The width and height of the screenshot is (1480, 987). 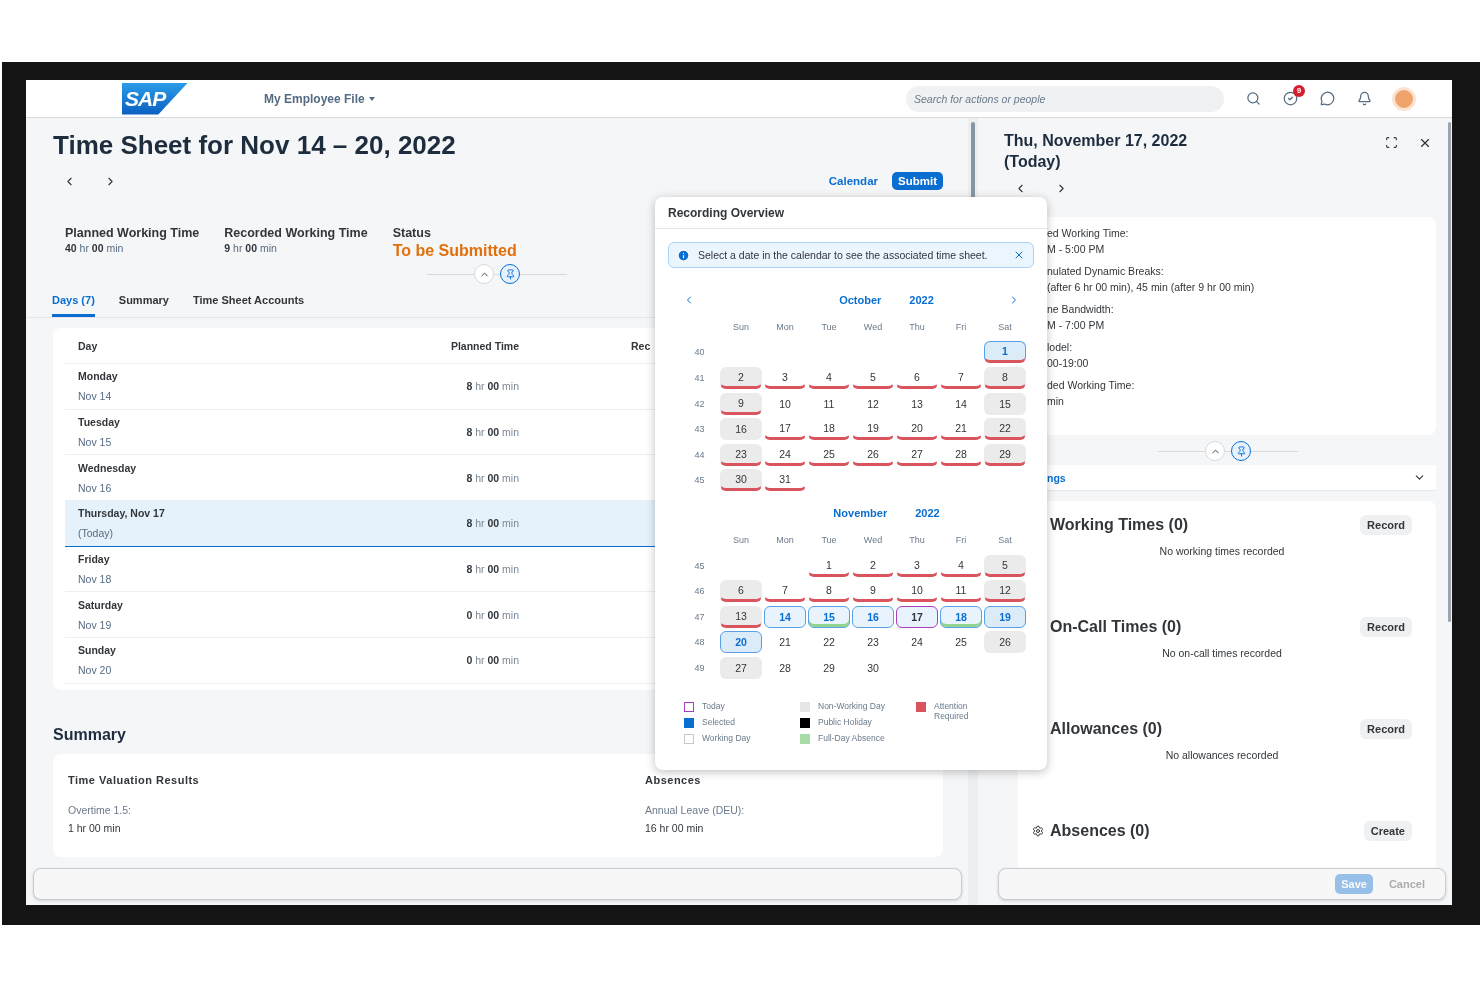 What do you see at coordinates (741, 616) in the screenshot?
I see `calendar-day: 13` at bounding box center [741, 616].